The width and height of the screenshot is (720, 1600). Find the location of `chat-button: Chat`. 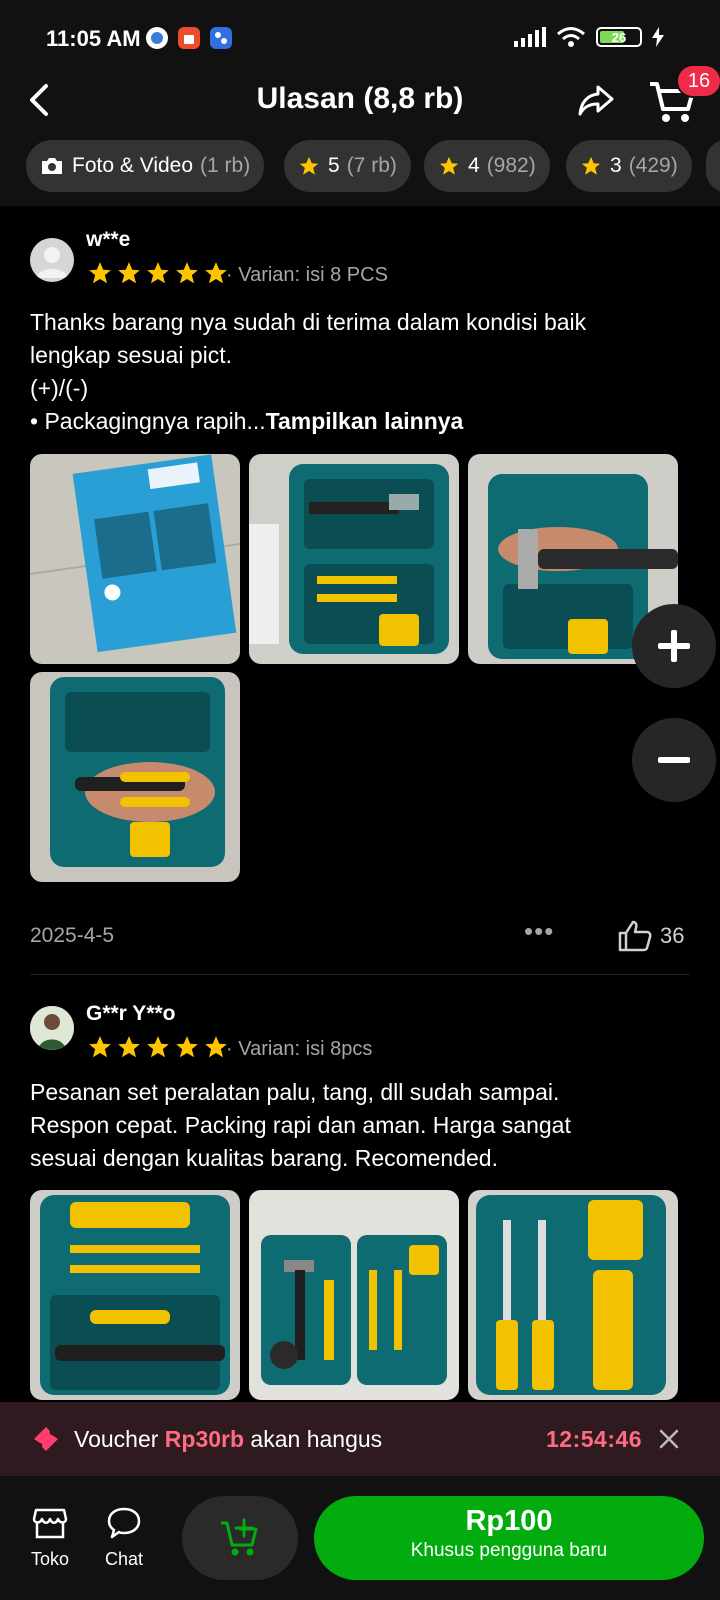

chat-button: Chat is located at coordinates (124, 1538).